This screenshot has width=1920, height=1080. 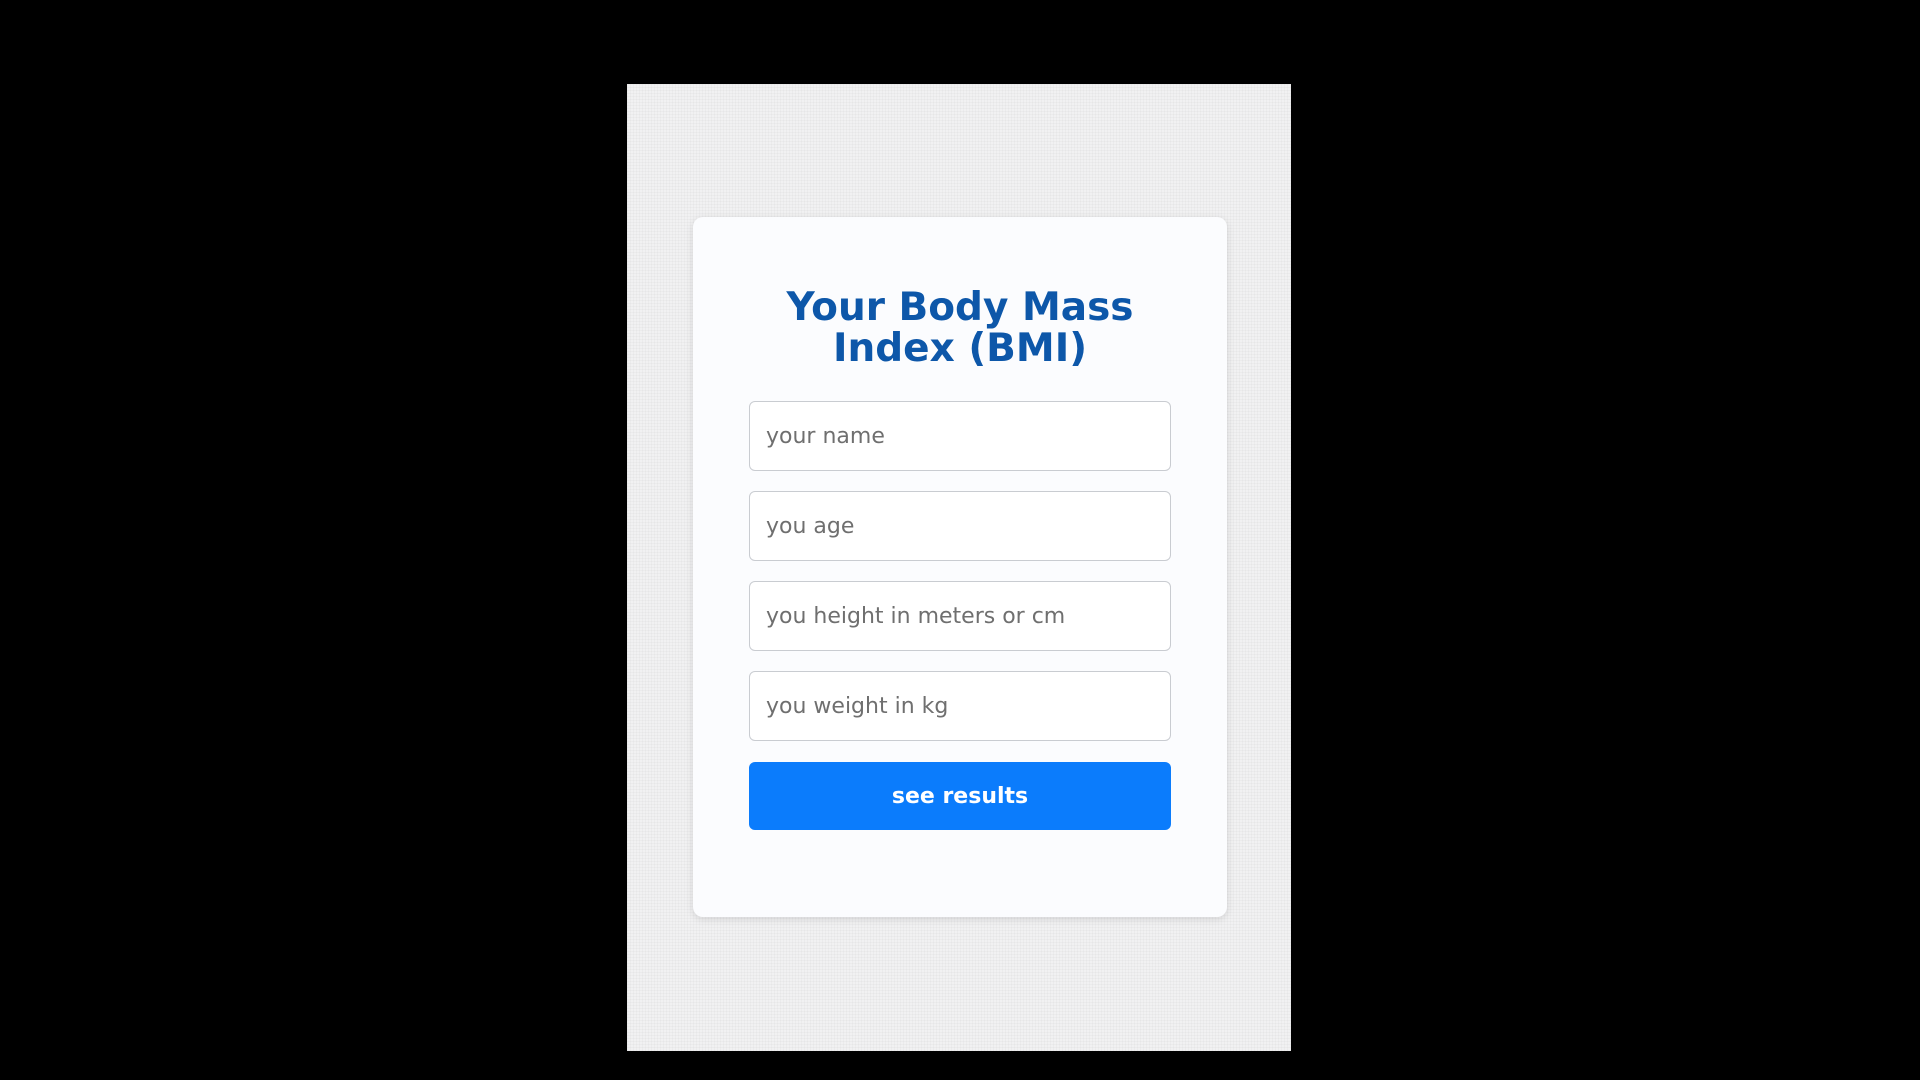 I want to click on form-title-line-2: Index (BMI), so click(x=960, y=348).